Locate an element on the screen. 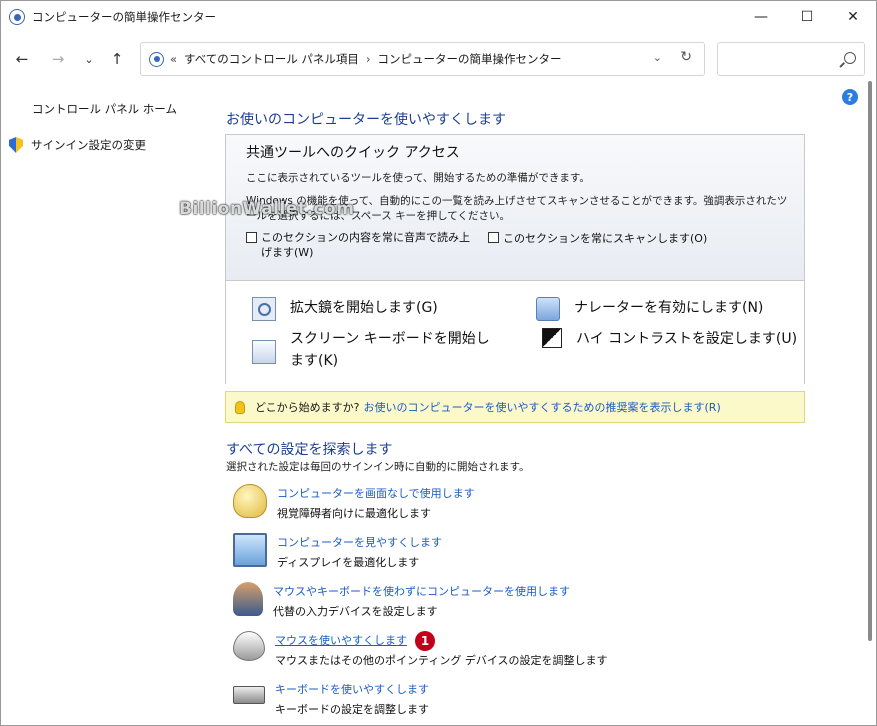 This screenshot has width=877, height=726. vertical-scrollbar is located at coordinates (870, 403).